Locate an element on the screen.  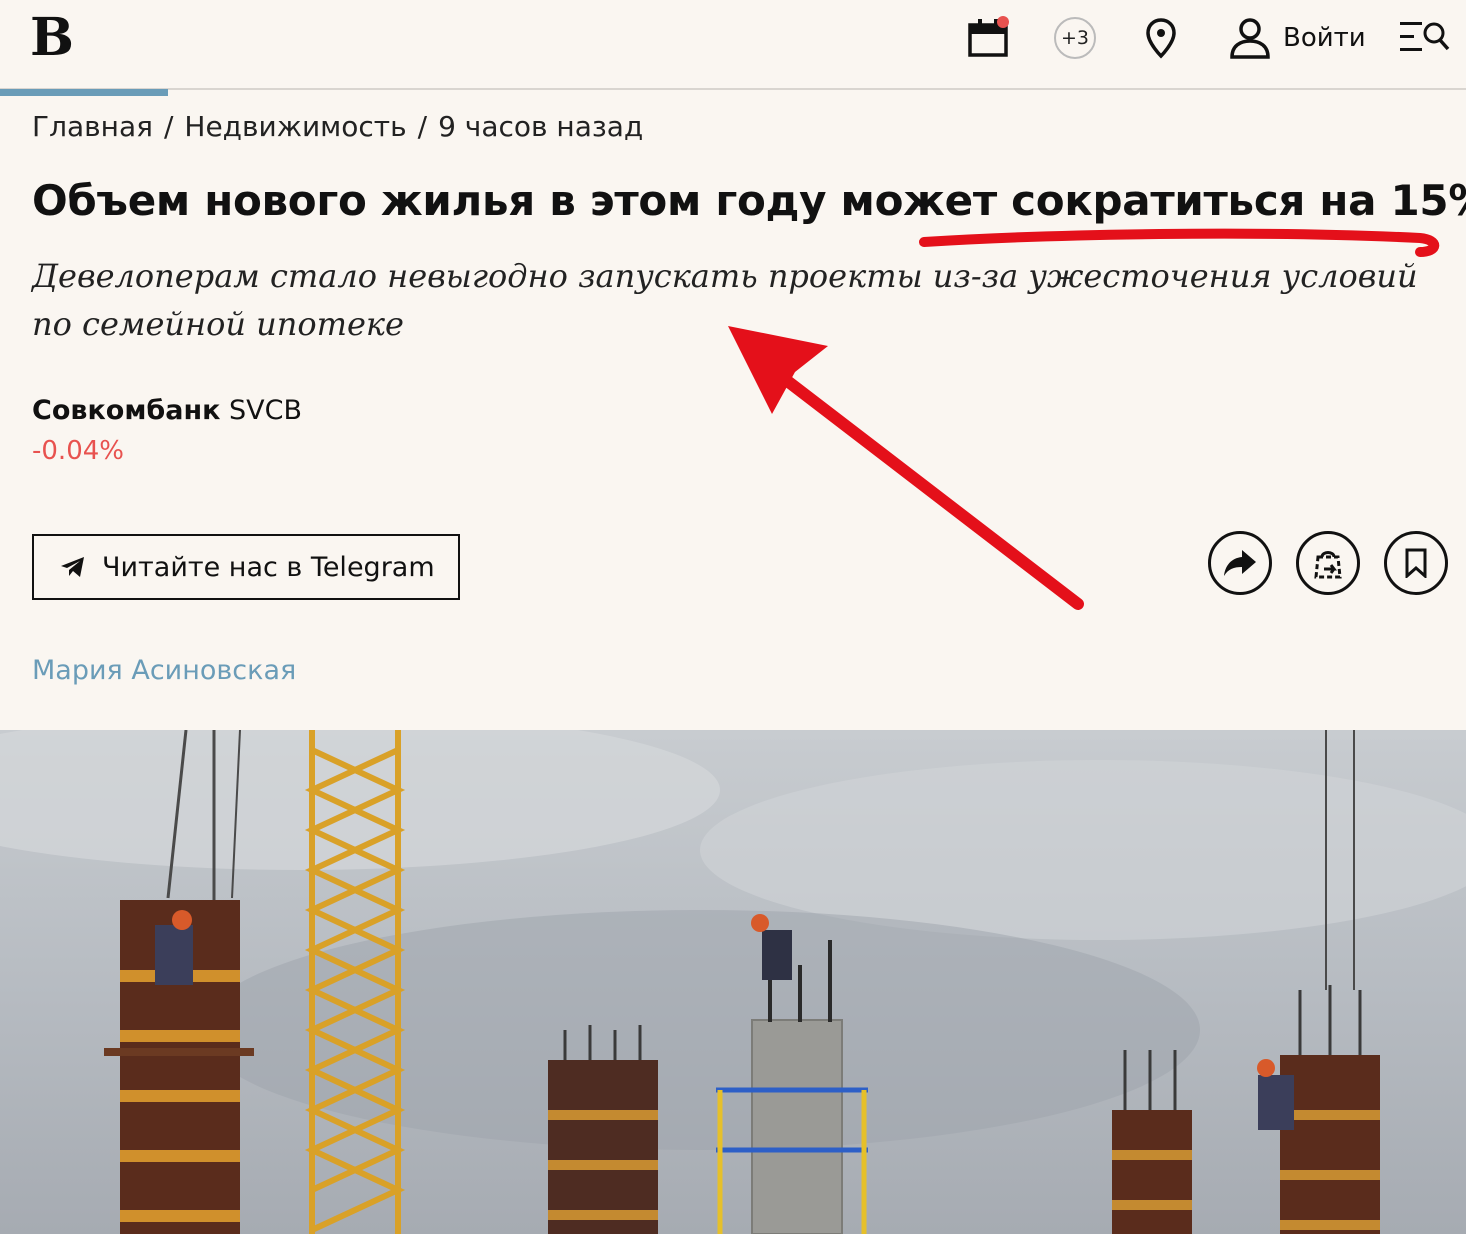
location-pin-icon is located at coordinates (1161, 38).